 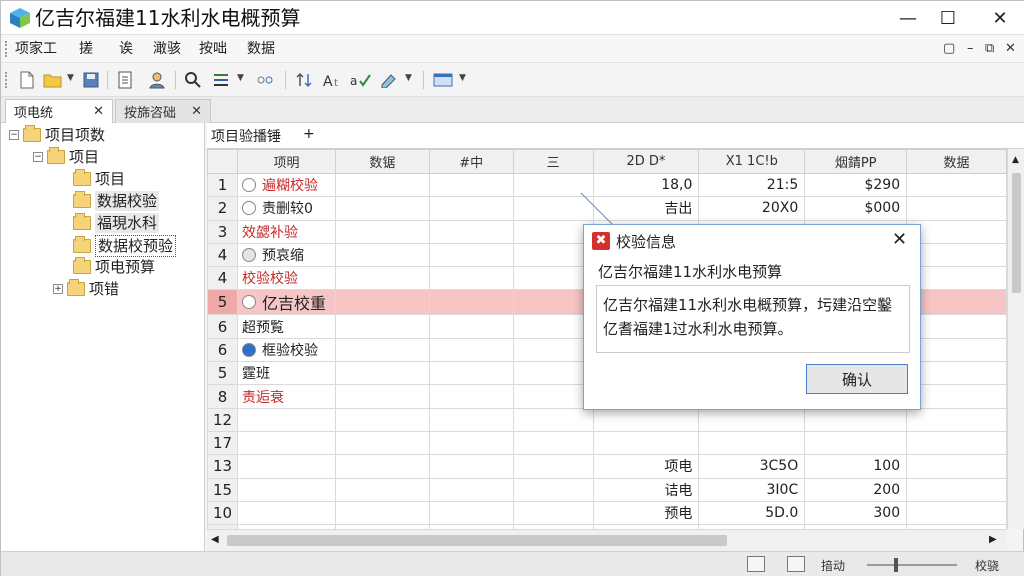 What do you see at coordinates (970, 48) in the screenshot?
I see `minimize-doc-icon: –` at bounding box center [970, 48].